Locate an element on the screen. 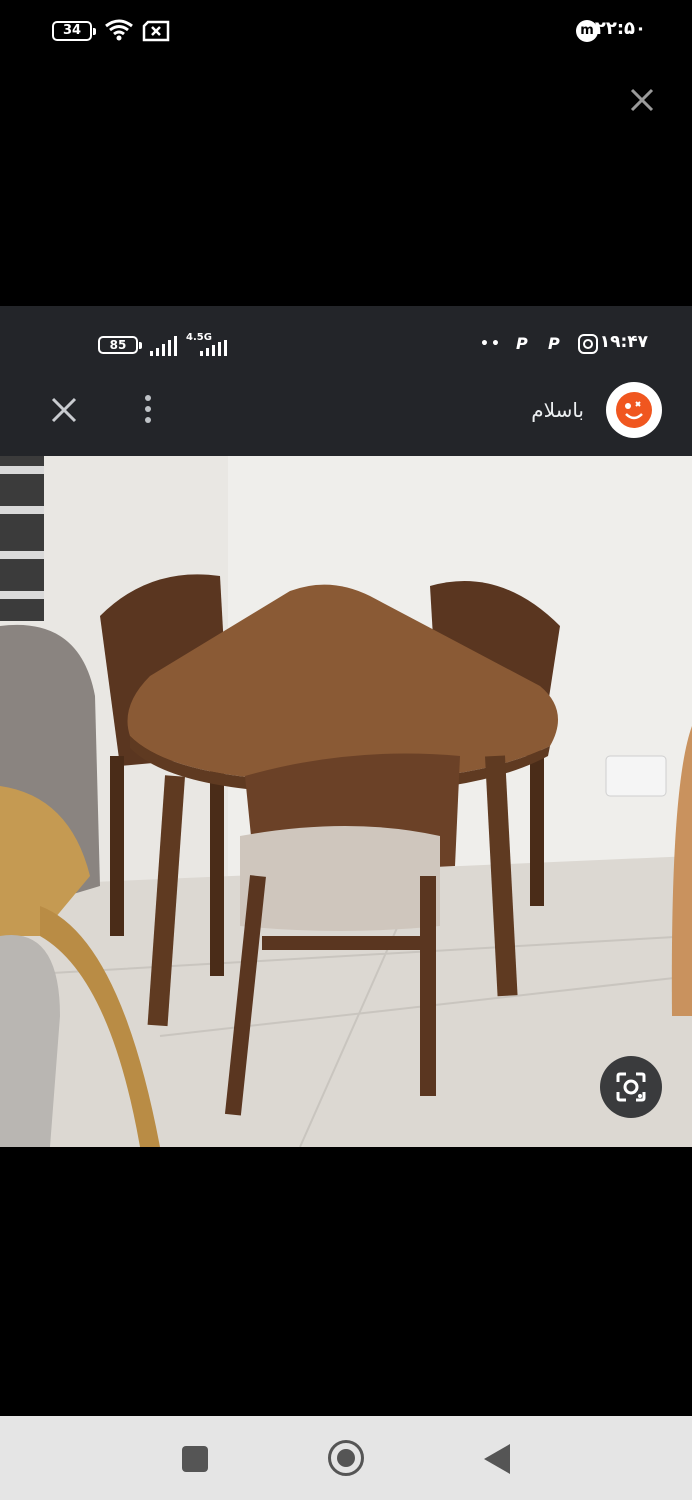  more-vert-icon is located at coordinates (148, 410).